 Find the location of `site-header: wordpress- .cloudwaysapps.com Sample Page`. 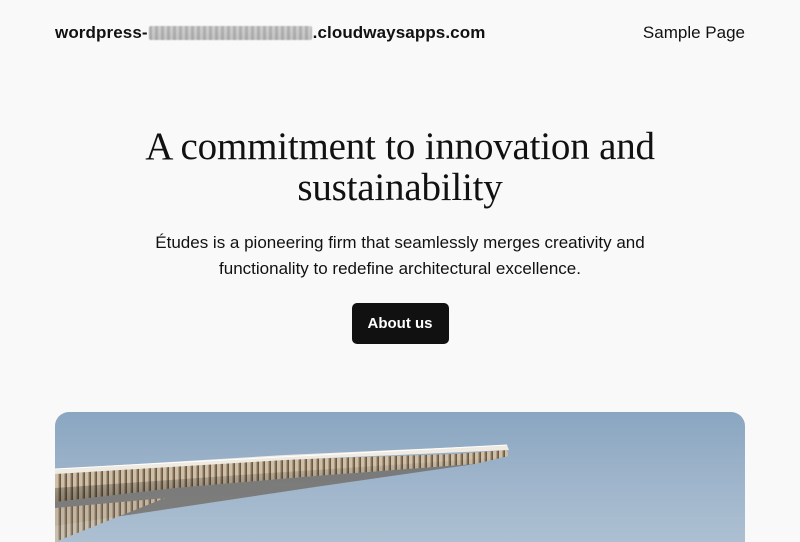

site-header: wordpress- .cloudwaysapps.com Sample Page is located at coordinates (400, 33).